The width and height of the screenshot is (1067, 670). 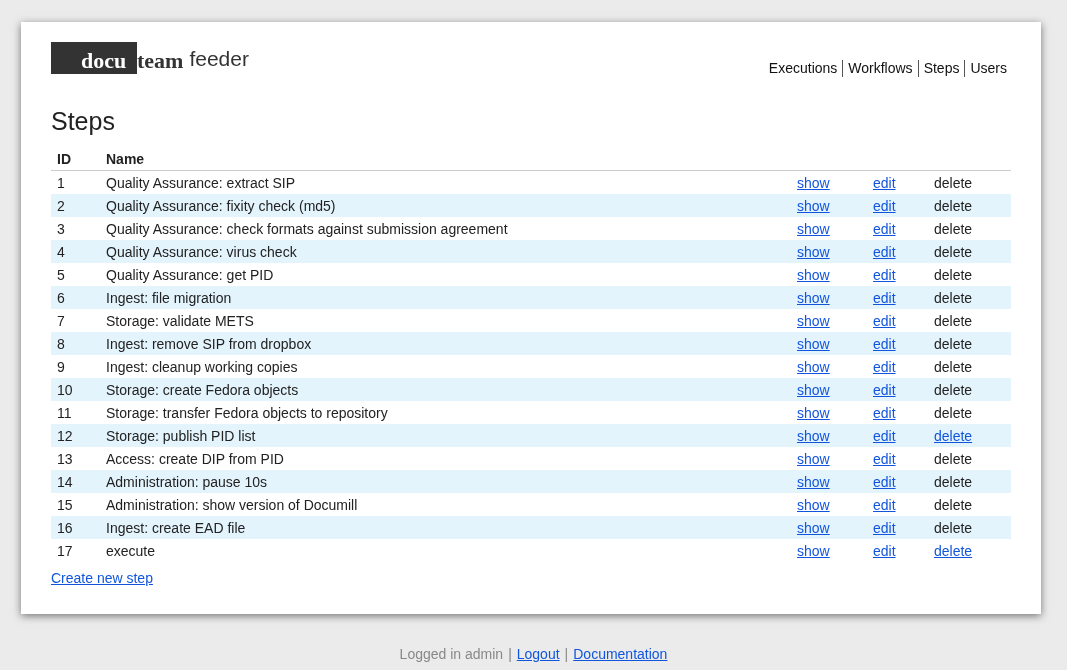 I want to click on name-cell: Storage: create Fedora objects, so click(x=202, y=389).